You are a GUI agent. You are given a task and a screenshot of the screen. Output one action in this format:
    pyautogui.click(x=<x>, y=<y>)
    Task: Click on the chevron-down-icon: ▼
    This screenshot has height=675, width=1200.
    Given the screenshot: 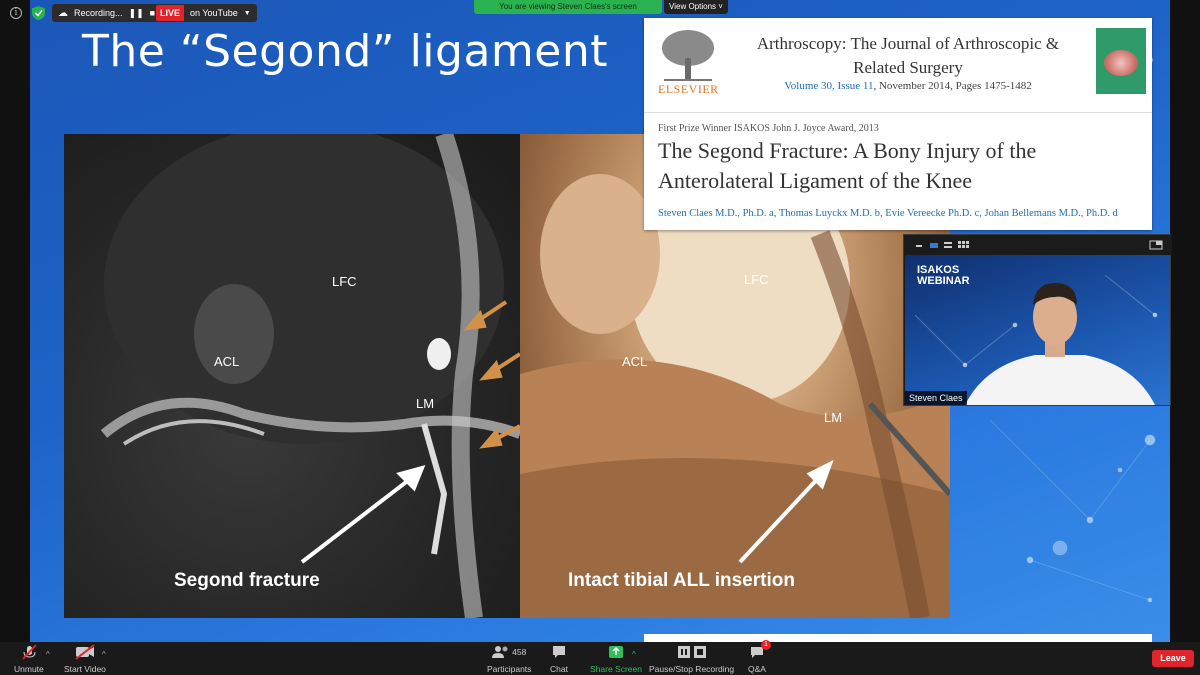 What is the action you would take?
    pyautogui.click(x=247, y=13)
    